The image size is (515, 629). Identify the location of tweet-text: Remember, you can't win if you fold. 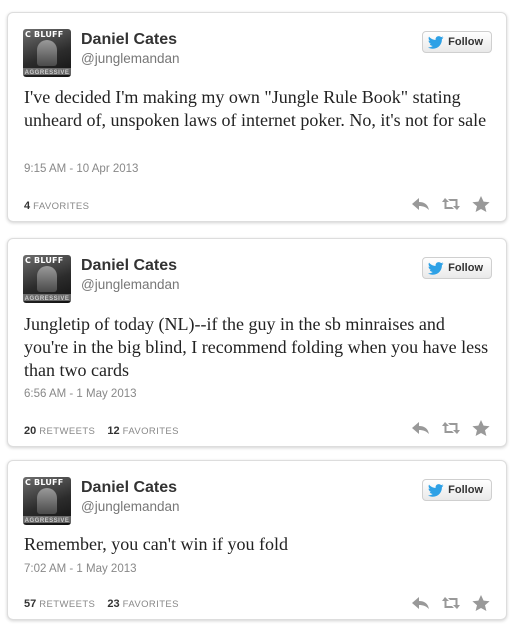
(156, 544).